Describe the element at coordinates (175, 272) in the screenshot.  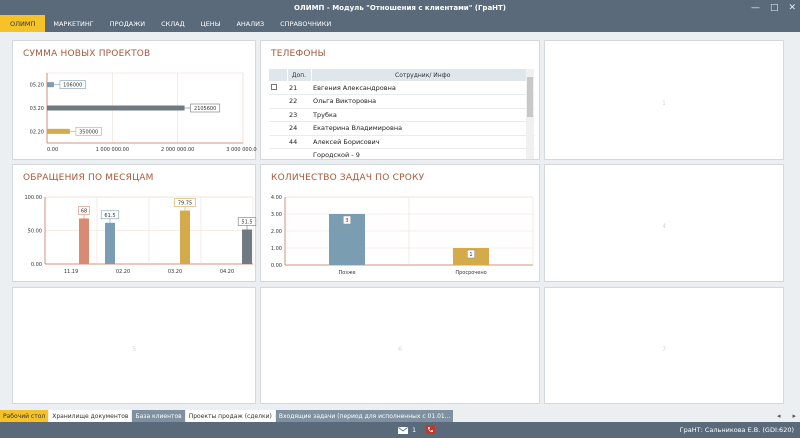
I see `x-tick-label: 03.20` at that location.